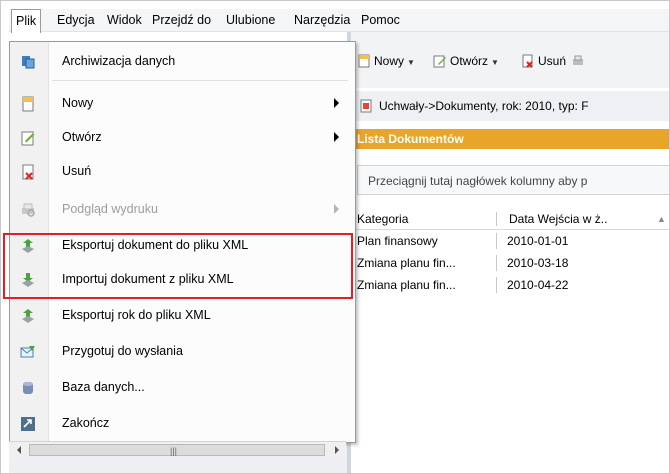 The image size is (670, 474). I want to click on toolbar-print-button, so click(579, 61).